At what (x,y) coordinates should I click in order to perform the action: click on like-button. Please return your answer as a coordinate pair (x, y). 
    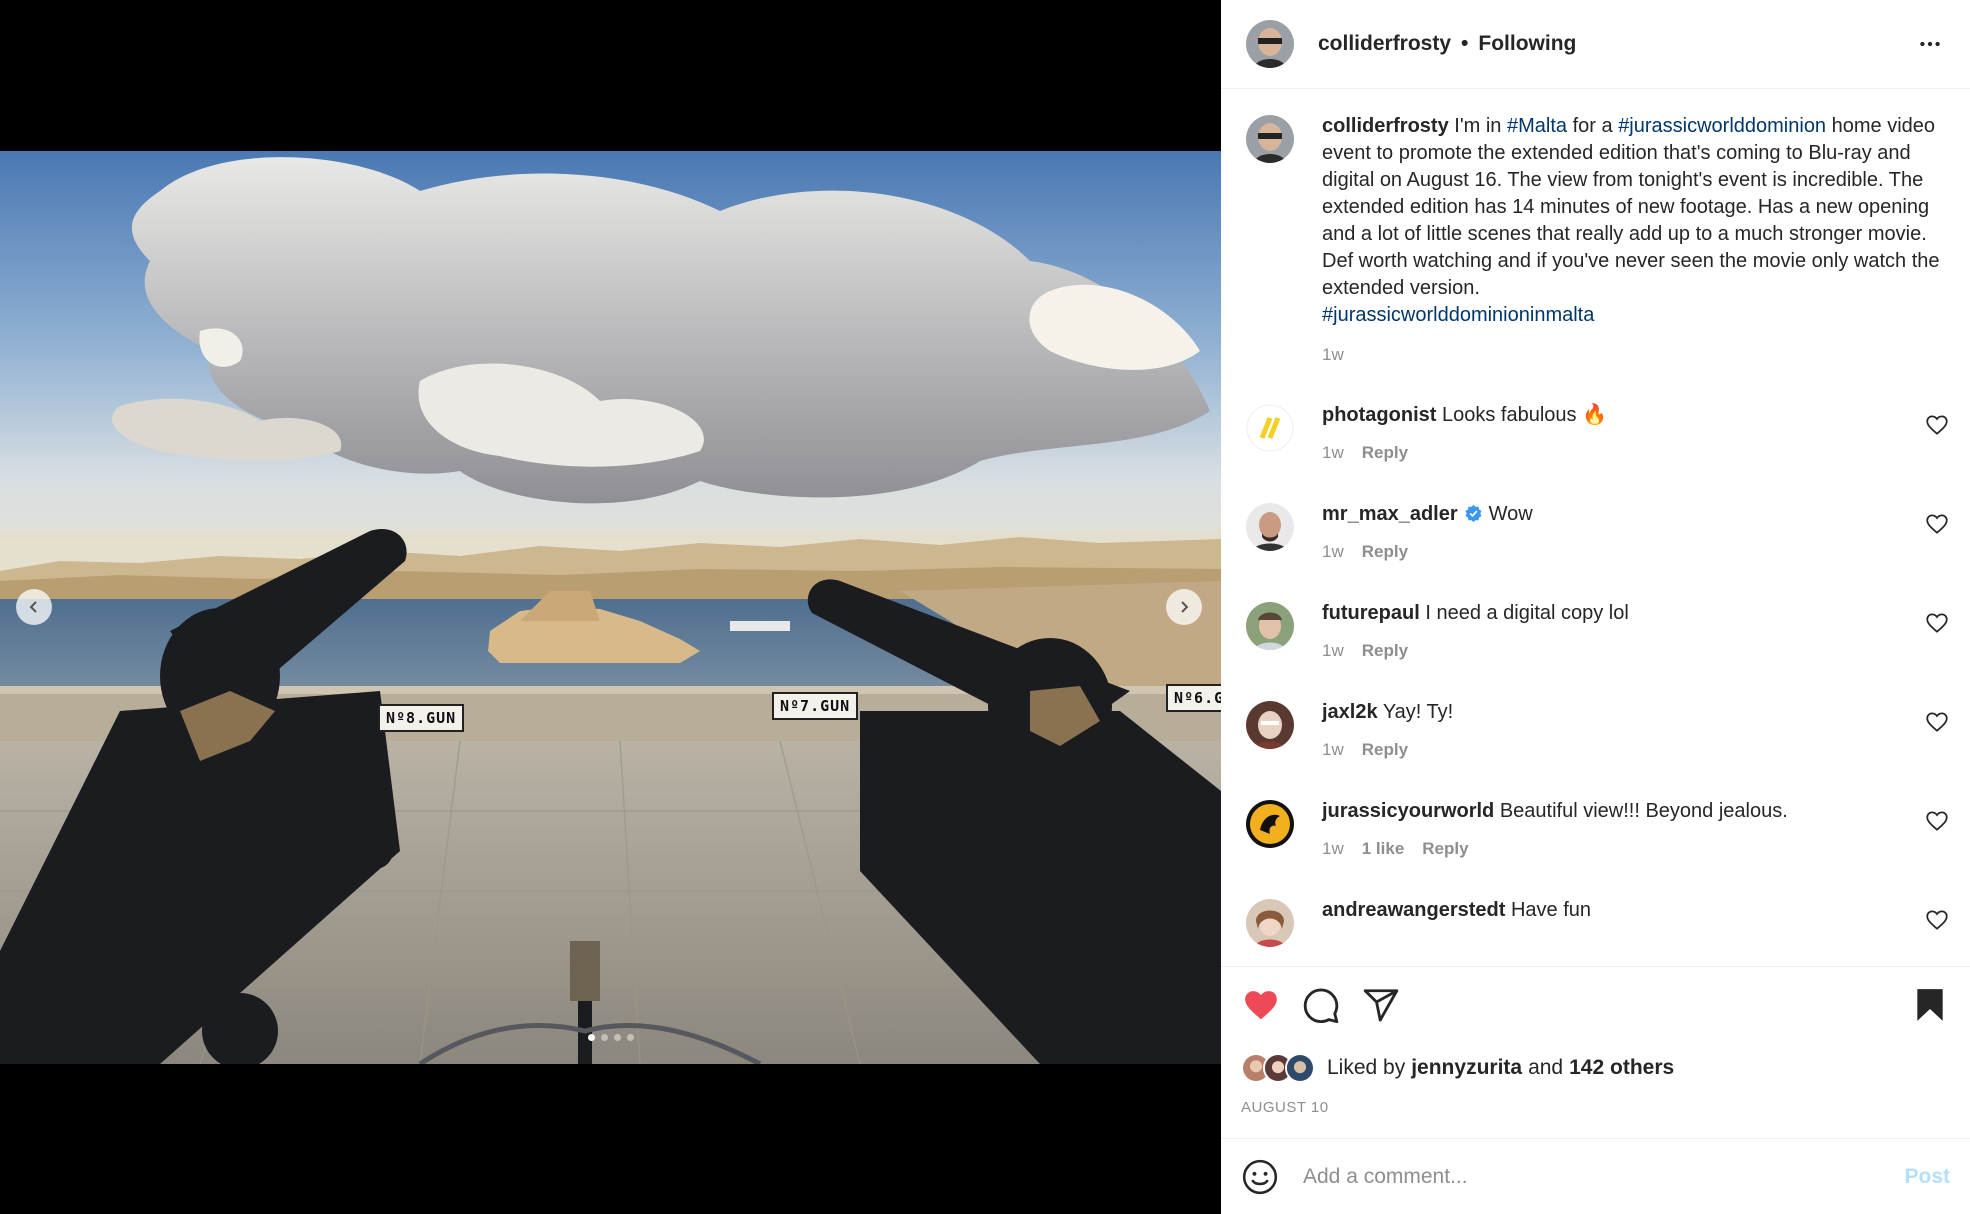
    Looking at the image, I should click on (1261, 1005).